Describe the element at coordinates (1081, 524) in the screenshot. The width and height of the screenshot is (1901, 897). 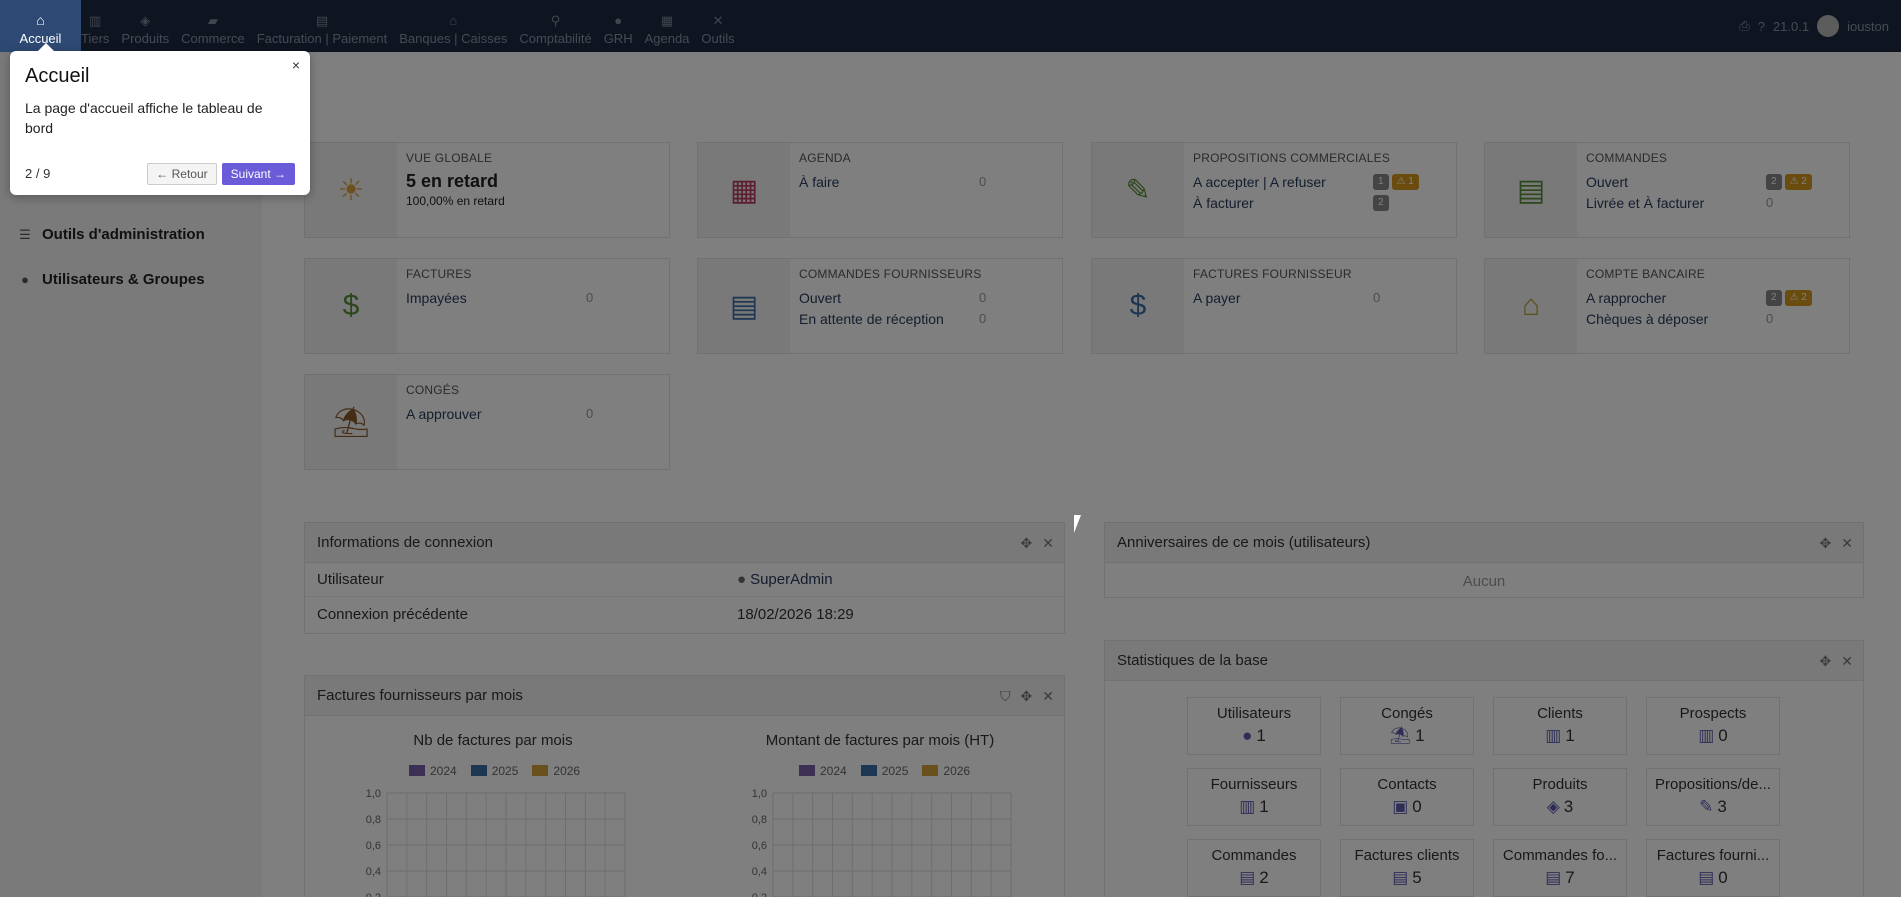
I see `mouse-cursor` at that location.